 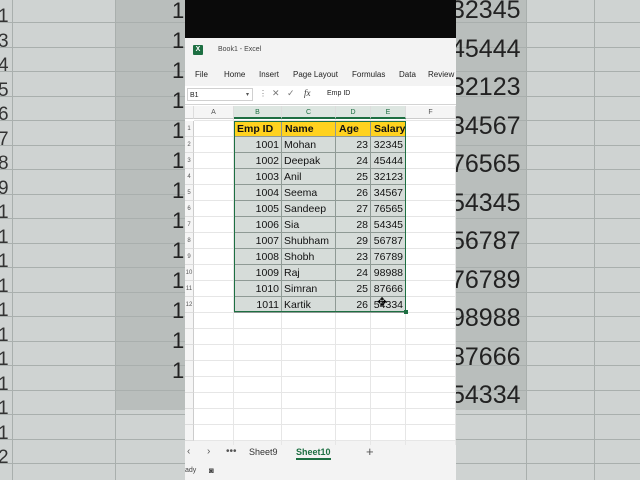 I want to click on table-header-cell: Age, so click(x=353, y=129).